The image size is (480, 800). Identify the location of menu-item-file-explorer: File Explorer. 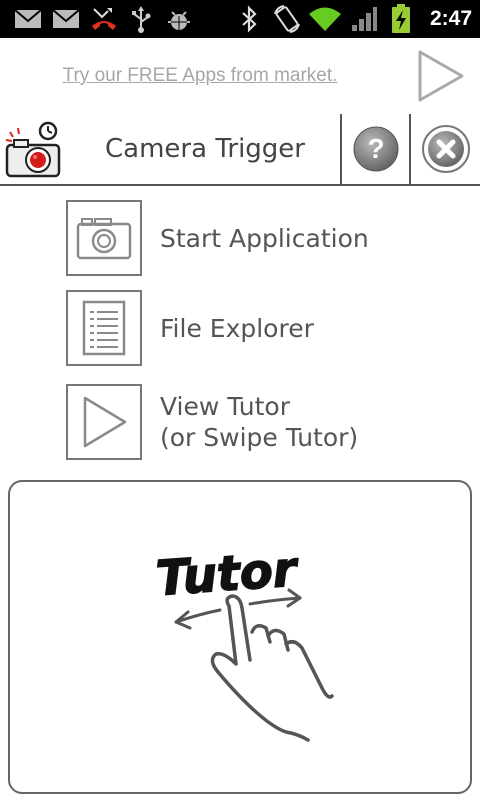
(266, 328).